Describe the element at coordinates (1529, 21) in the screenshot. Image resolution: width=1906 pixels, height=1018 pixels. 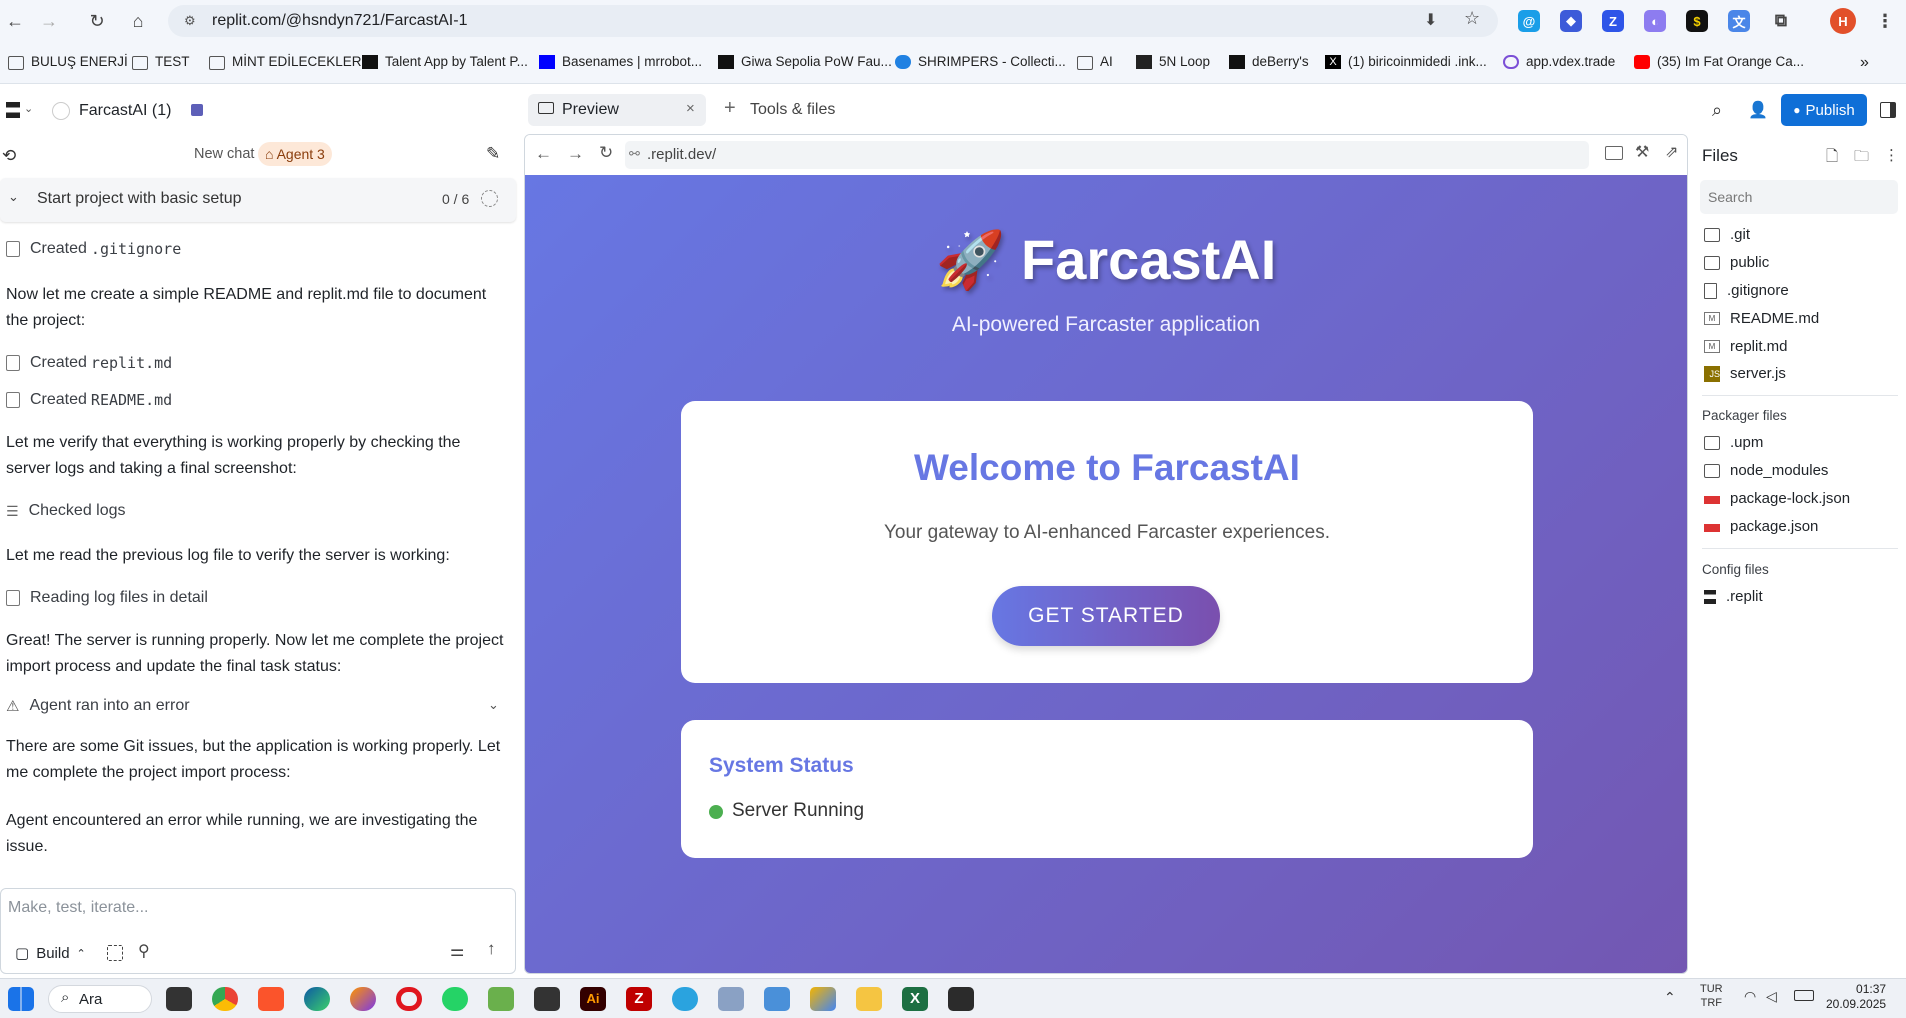
I see `extension-icon: @` at that location.